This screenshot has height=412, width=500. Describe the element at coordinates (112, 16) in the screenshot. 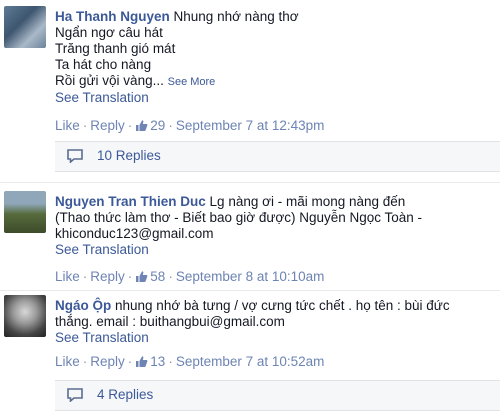

I see `comment-author: Ha Thanh Nguyen` at that location.